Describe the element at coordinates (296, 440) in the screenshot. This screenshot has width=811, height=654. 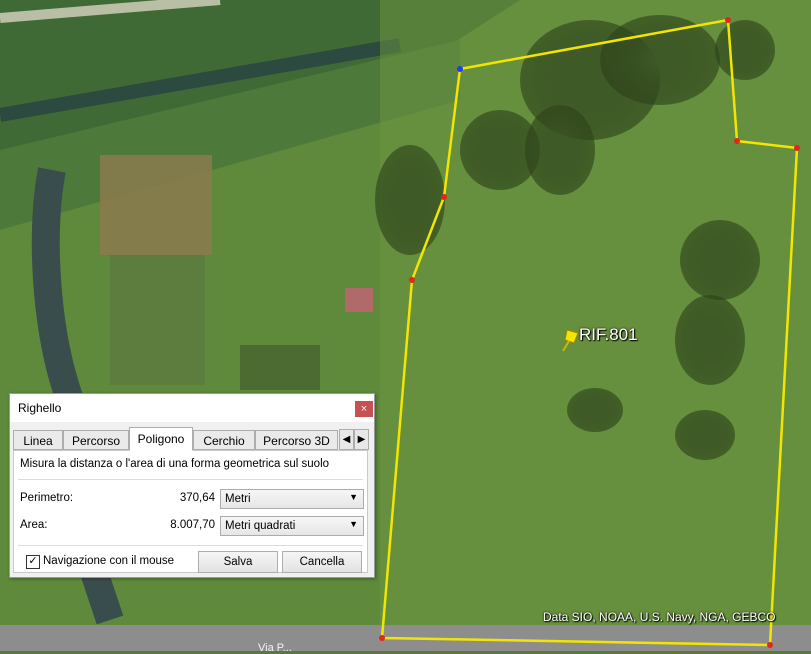
I see `tab-percorso-3d: Percorso 3D` at that location.